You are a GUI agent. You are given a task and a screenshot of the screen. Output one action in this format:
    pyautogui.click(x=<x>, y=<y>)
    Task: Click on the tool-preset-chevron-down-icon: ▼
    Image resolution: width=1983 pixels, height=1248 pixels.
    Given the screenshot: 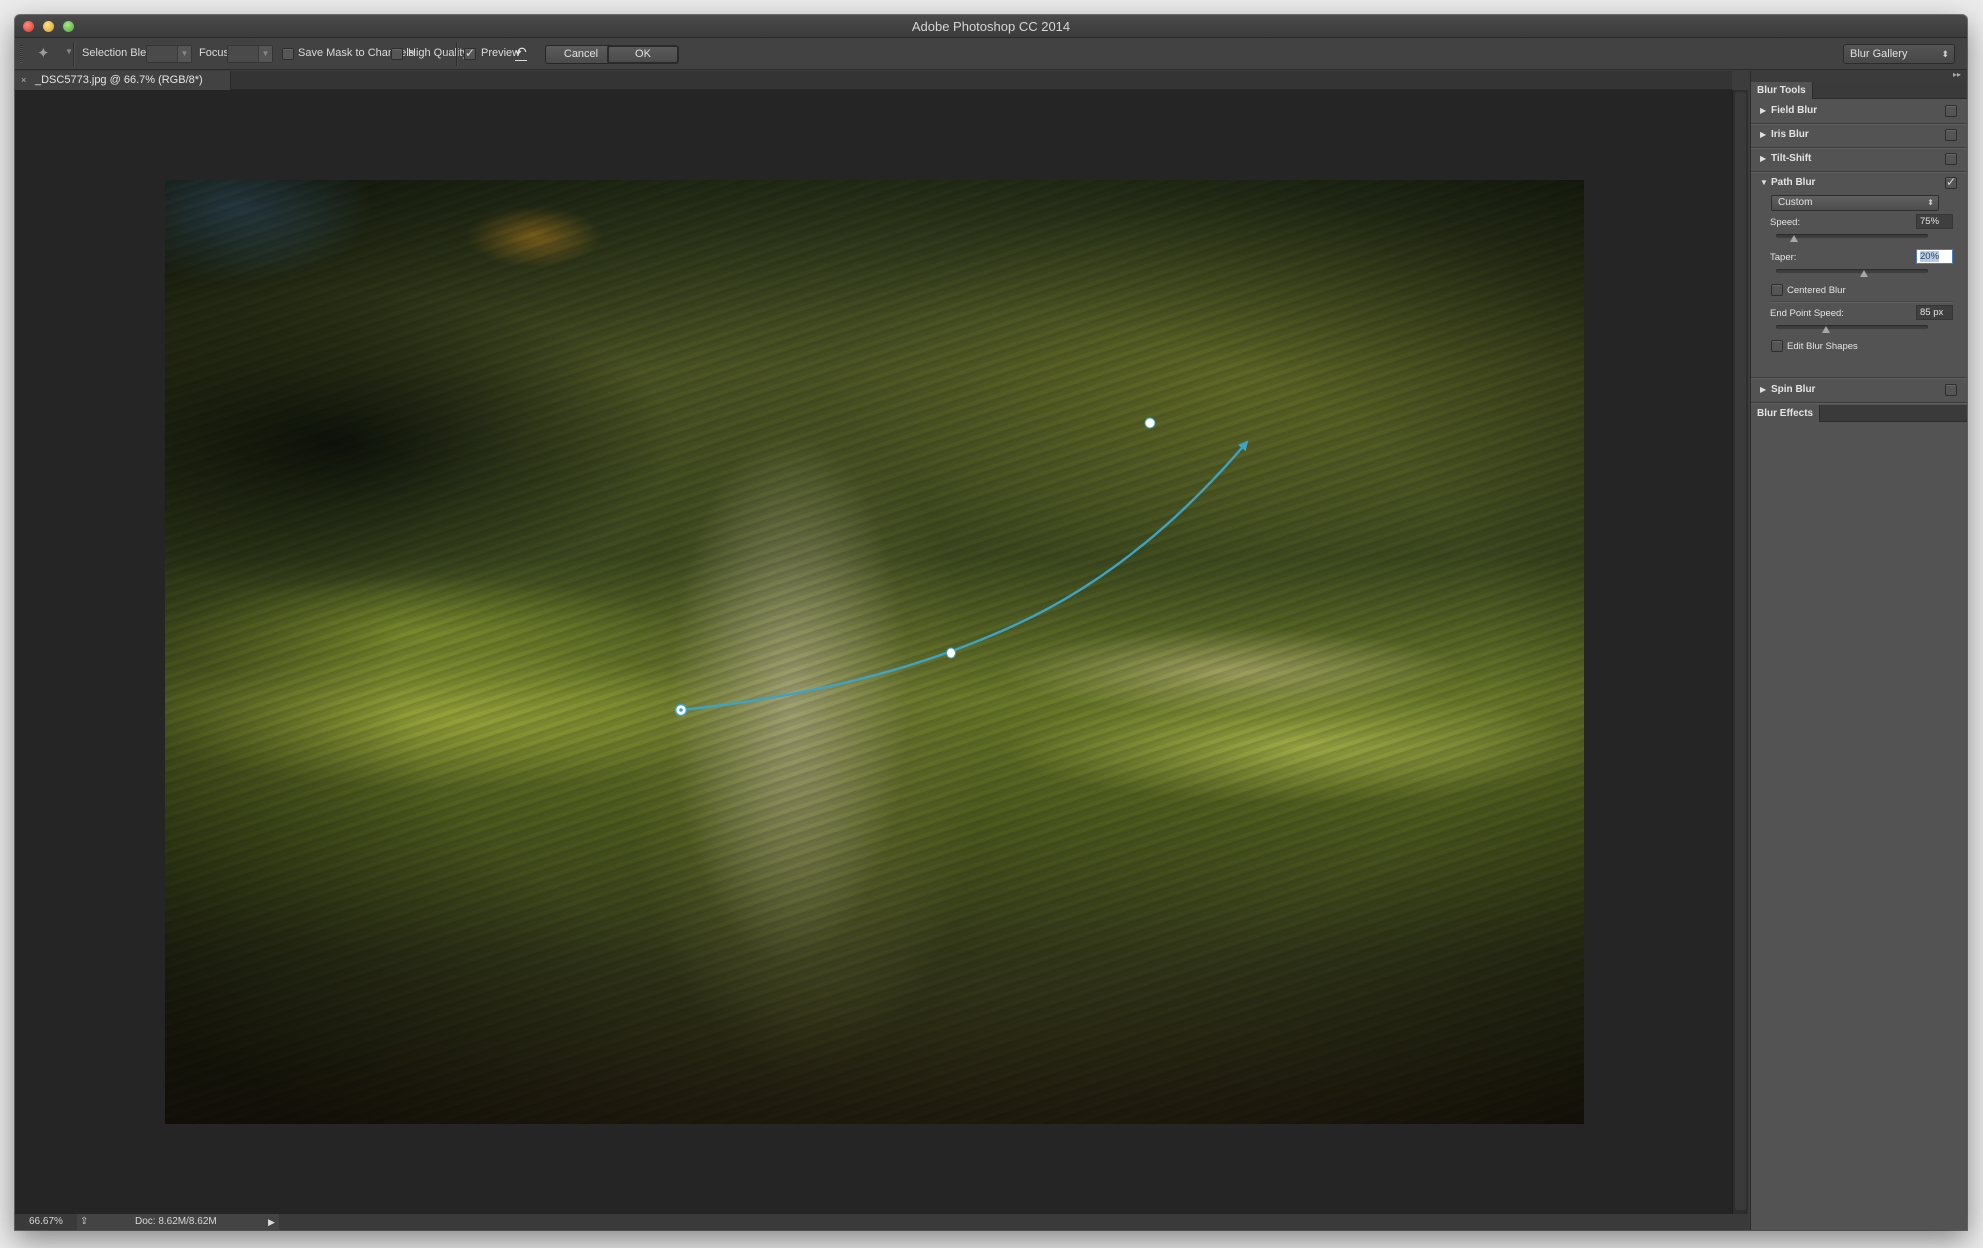 What is the action you would take?
    pyautogui.click(x=69, y=51)
    